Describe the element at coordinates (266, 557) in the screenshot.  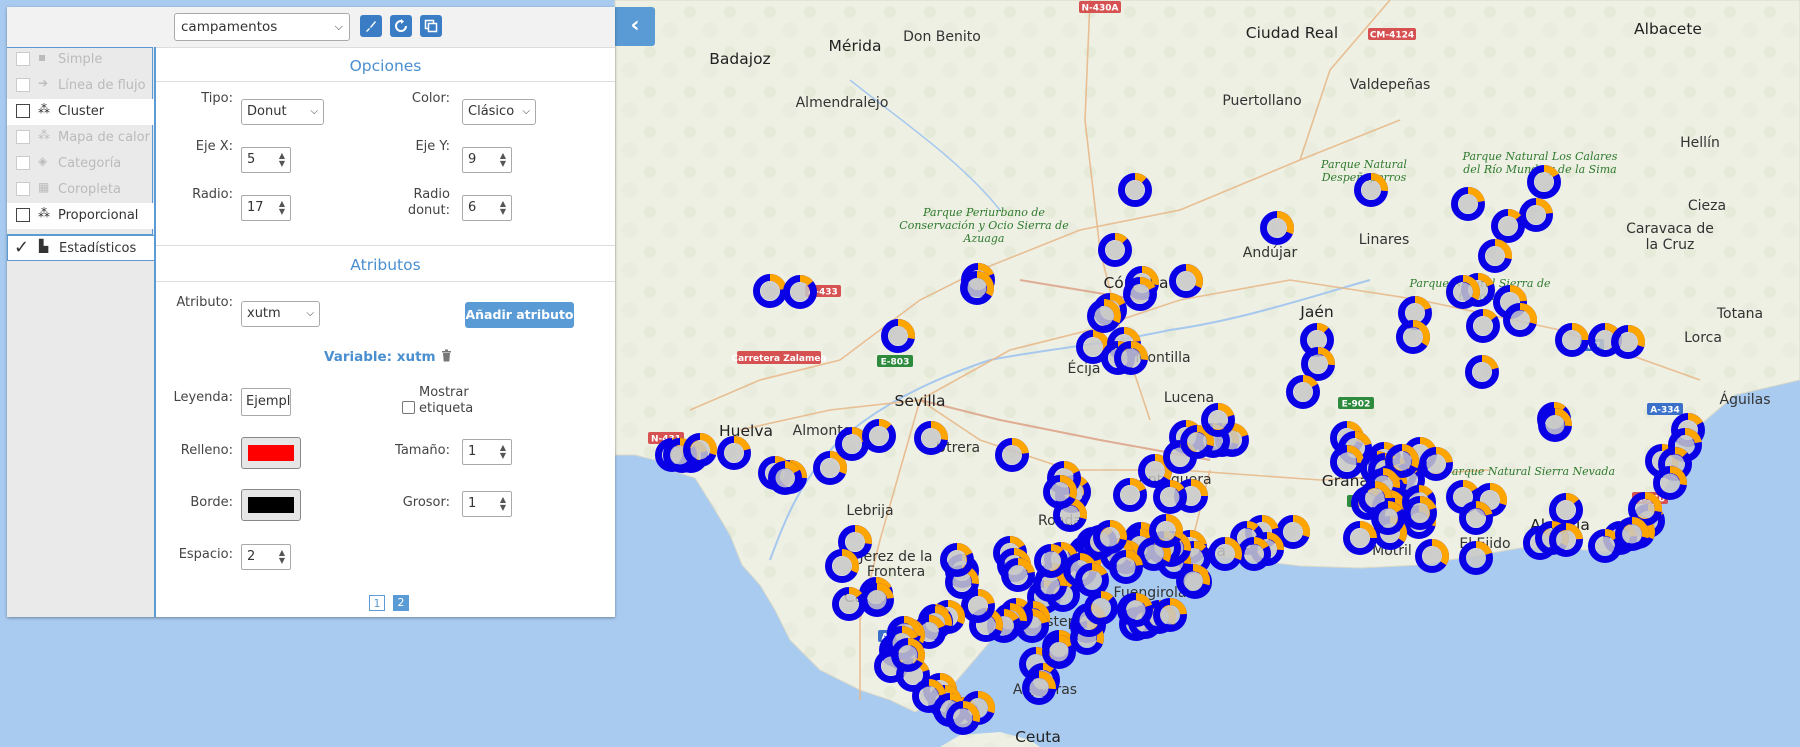
I see `espacio-input: 2 ▲ ▼` at that location.